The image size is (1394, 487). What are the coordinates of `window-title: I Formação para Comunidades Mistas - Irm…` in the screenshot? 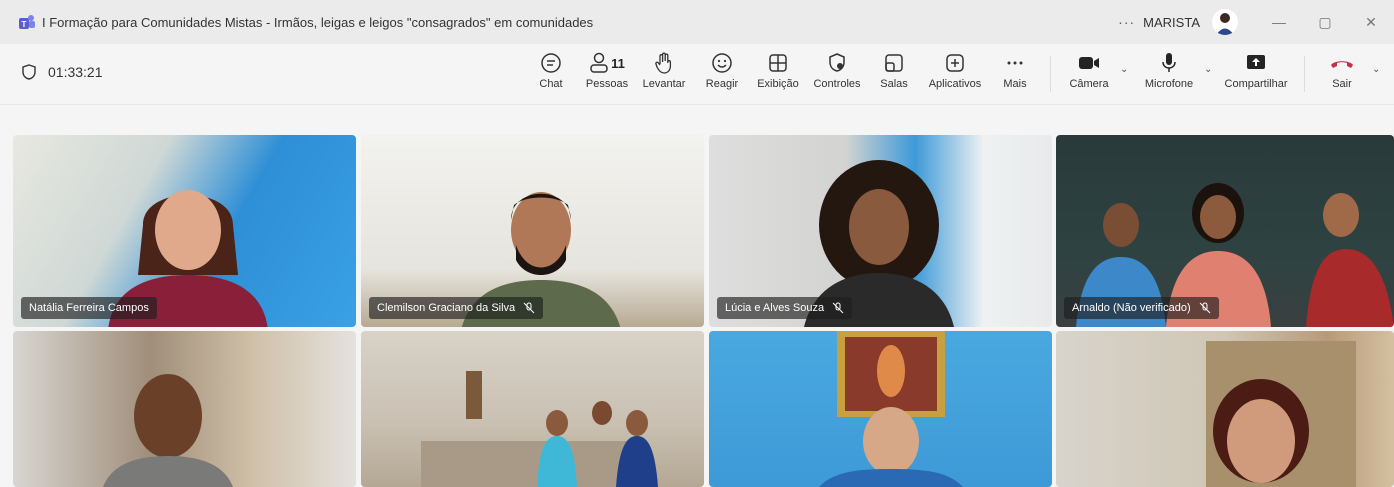 It's located at (318, 22).